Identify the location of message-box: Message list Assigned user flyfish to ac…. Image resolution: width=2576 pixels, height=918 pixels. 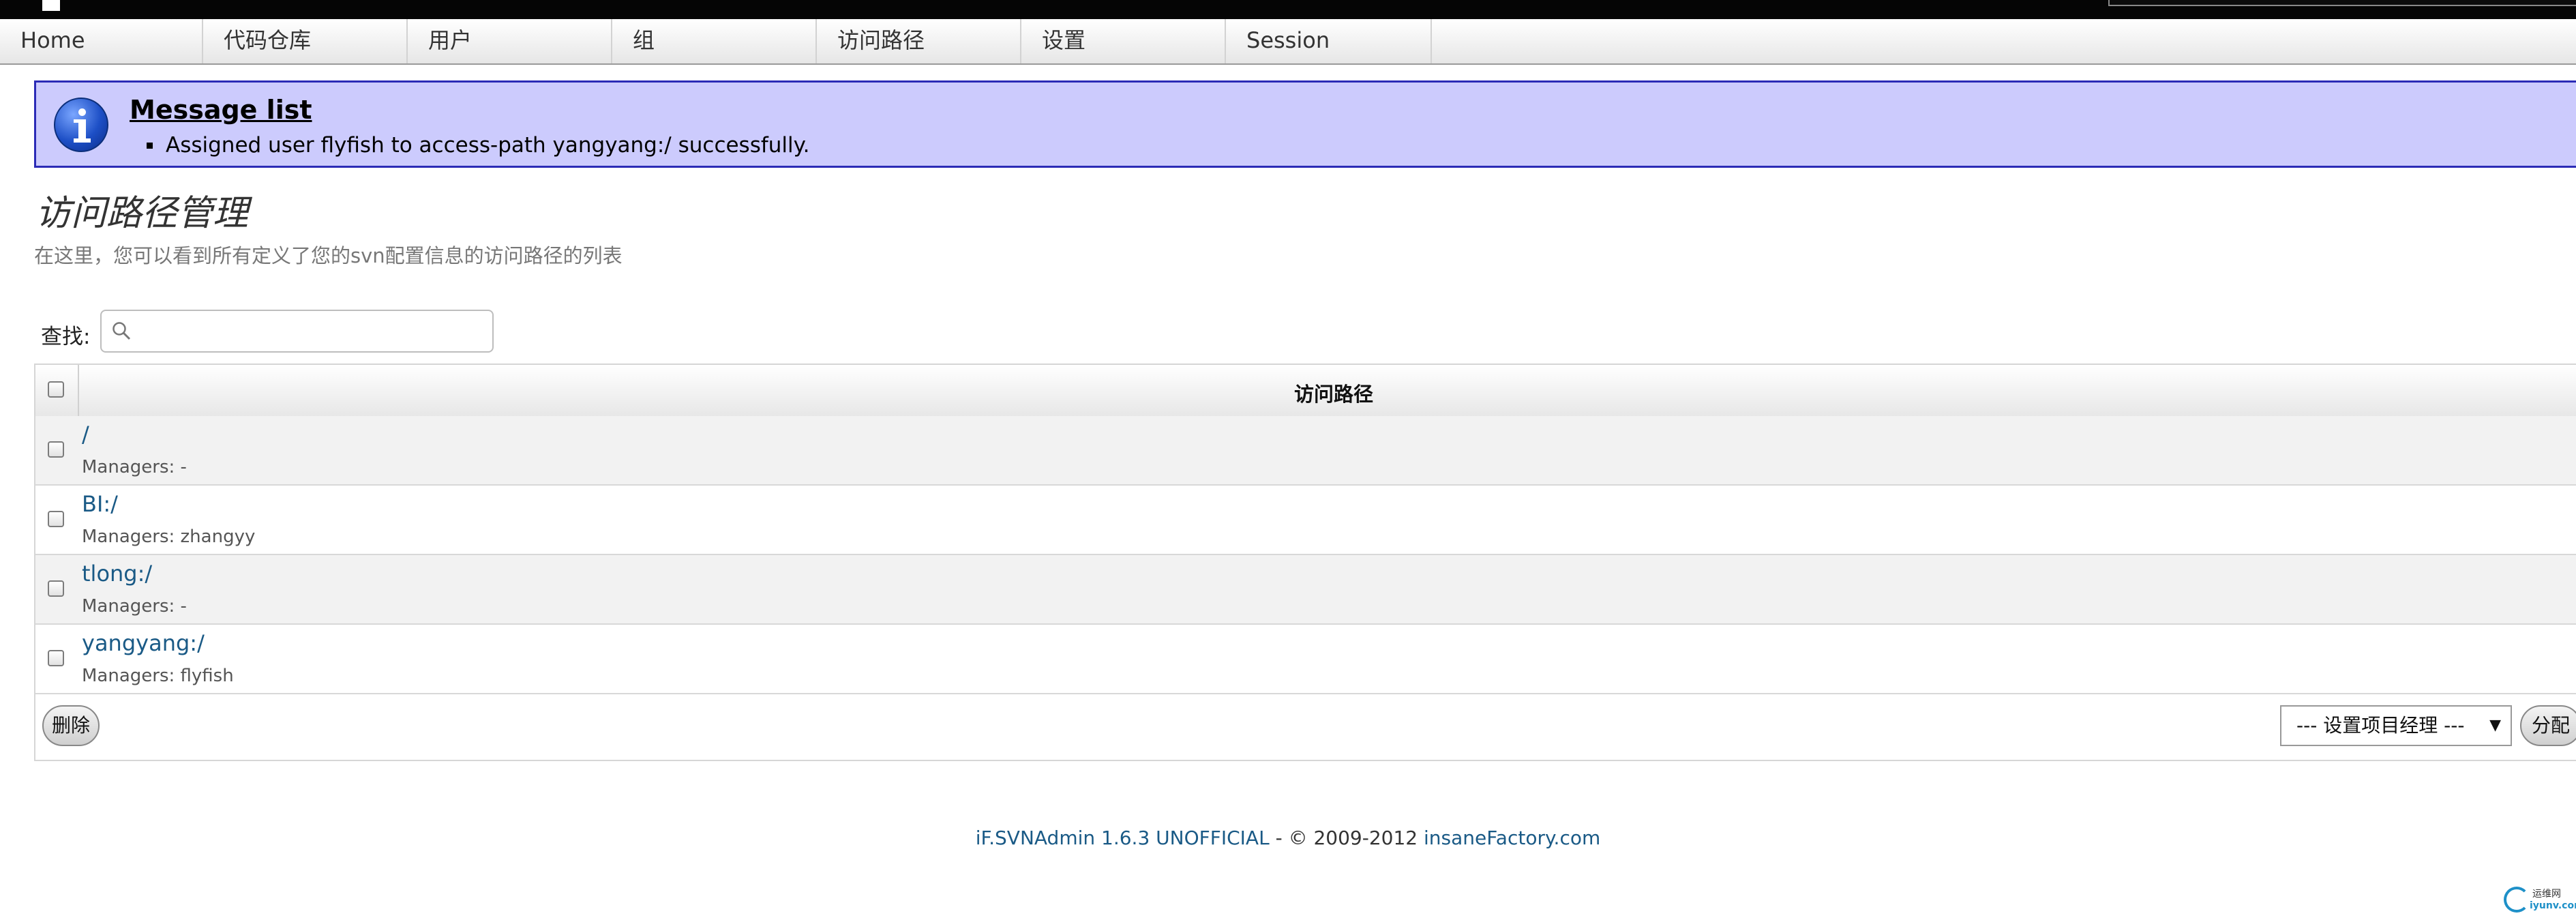
(1305, 124).